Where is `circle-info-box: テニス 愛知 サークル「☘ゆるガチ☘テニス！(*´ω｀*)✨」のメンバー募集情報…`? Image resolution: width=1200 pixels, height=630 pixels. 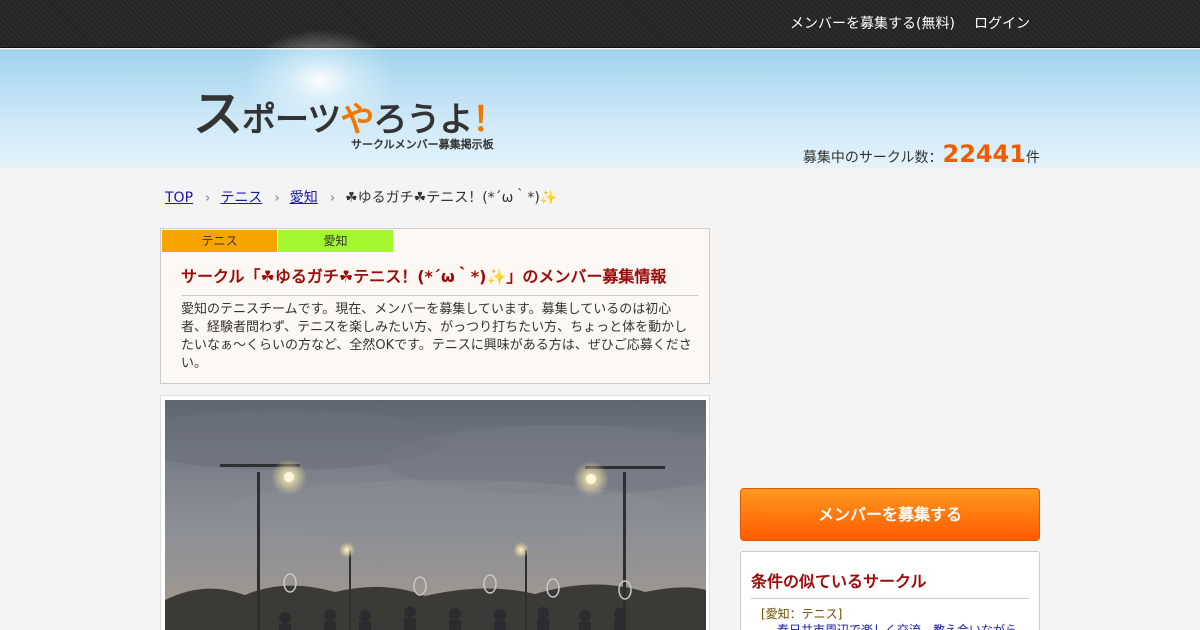 circle-info-box: テニス 愛知 サークル「☘ゆるガチ☘テニス！(*´ω｀*)✨」のメンバー募集情報… is located at coordinates (435, 306).